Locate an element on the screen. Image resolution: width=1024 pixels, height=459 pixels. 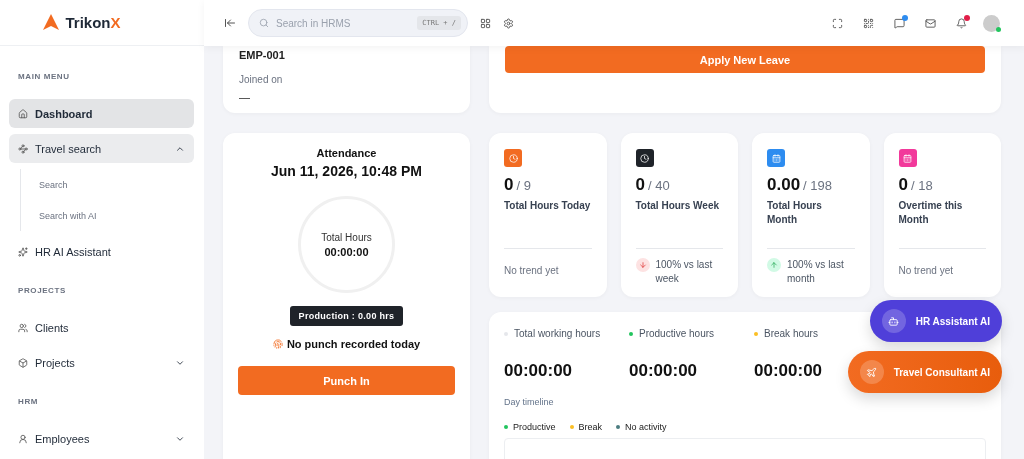
joined-label: Joined on is located at coordinates (261, 79).